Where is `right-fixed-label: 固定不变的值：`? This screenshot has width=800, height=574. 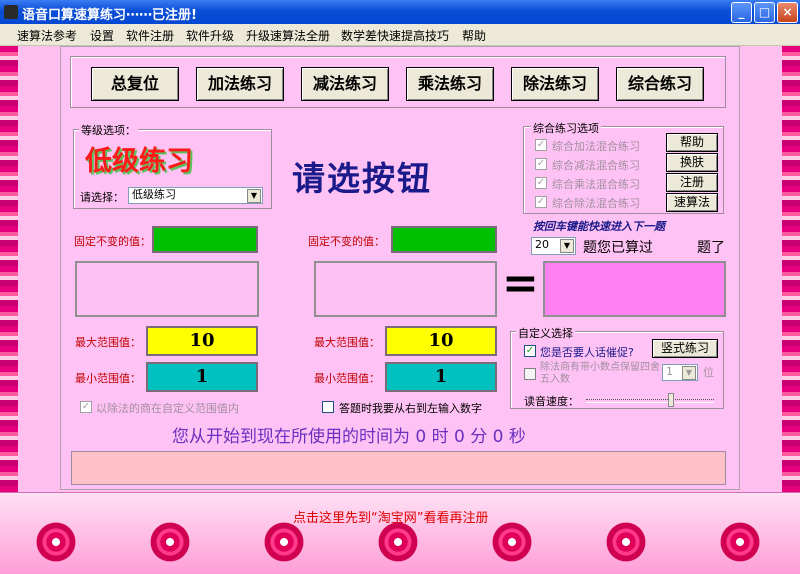 right-fixed-label: 固定不变的值： is located at coordinates (346, 241).